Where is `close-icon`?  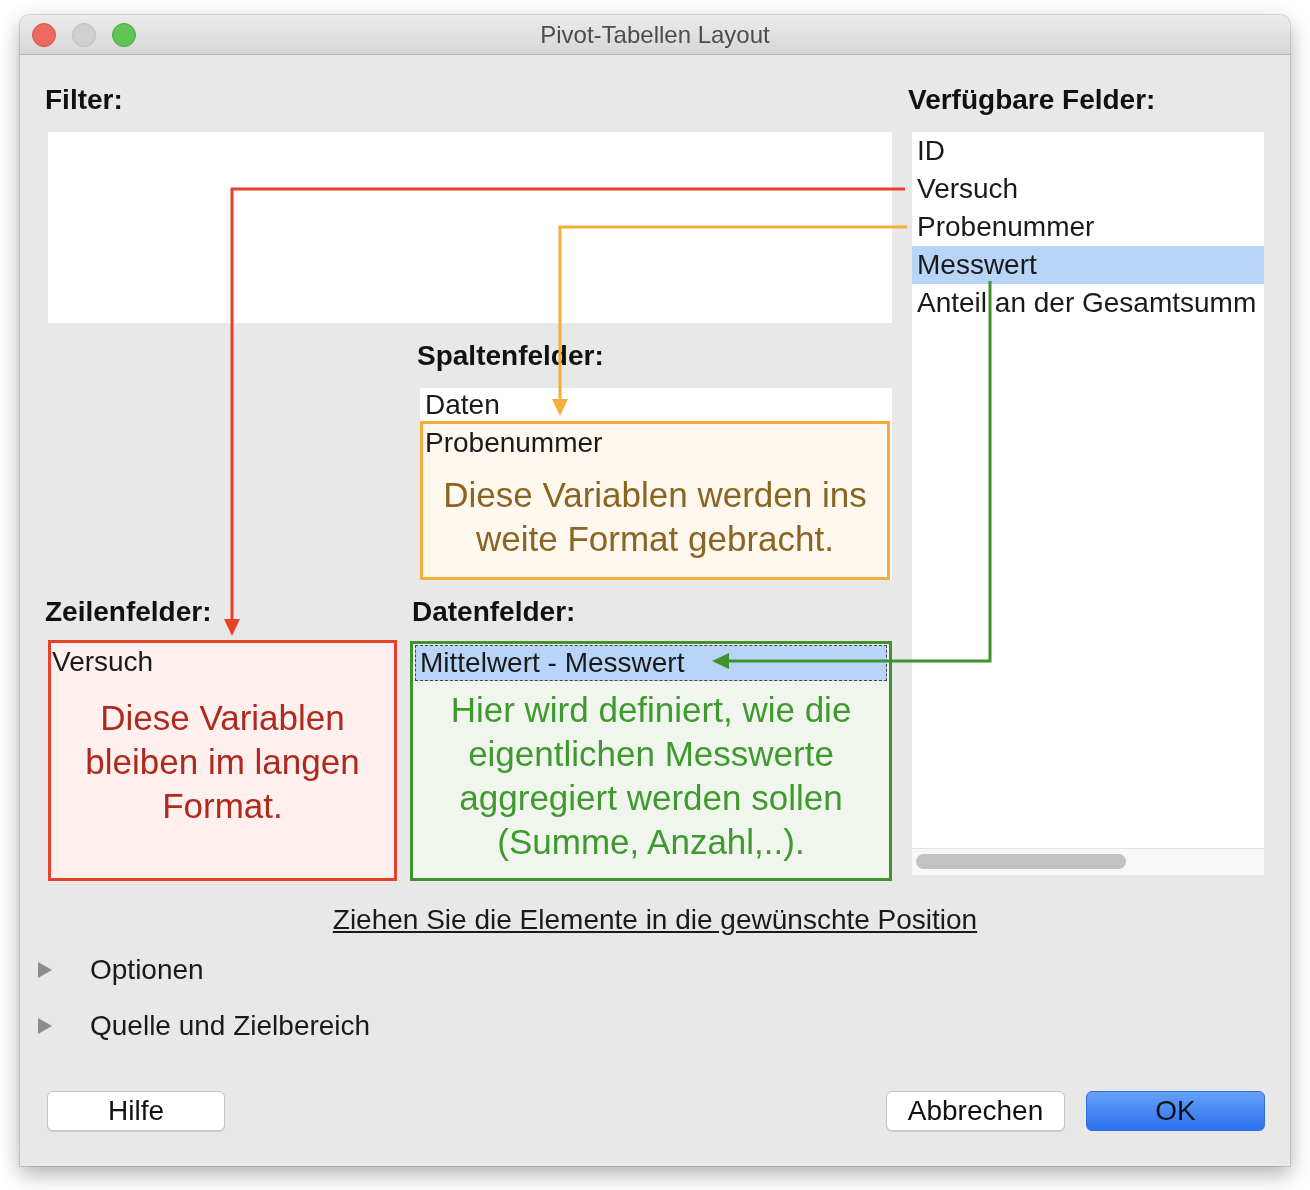
close-icon is located at coordinates (44, 34).